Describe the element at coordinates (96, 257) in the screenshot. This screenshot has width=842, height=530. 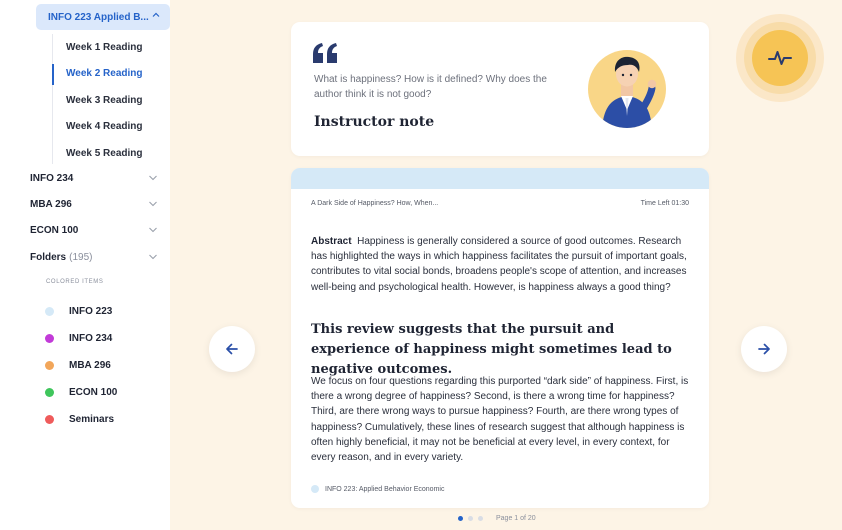
I see `sidebar-folders: Folders (195)` at that location.